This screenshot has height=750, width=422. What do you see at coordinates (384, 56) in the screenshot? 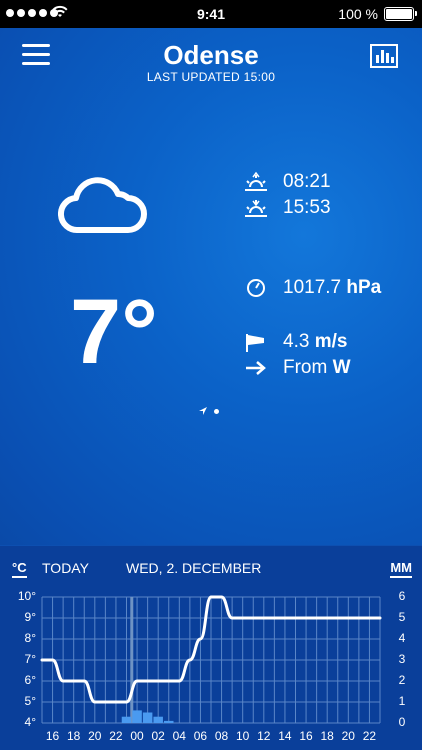
I see `bar-chart-button` at bounding box center [384, 56].